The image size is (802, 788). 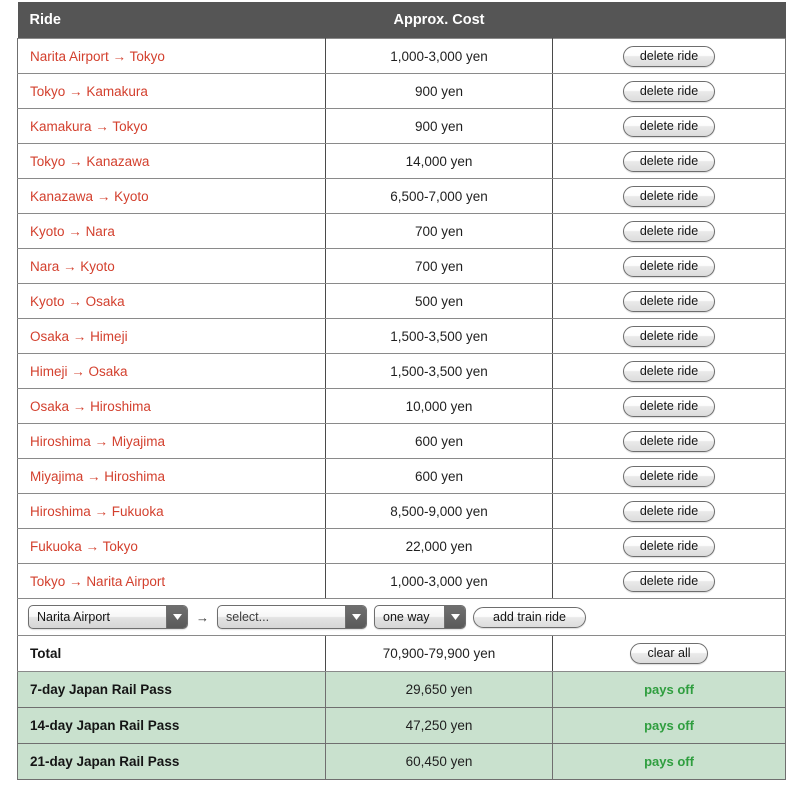 What do you see at coordinates (48, 91) in the screenshot?
I see `ride-origin: Tokyo` at bounding box center [48, 91].